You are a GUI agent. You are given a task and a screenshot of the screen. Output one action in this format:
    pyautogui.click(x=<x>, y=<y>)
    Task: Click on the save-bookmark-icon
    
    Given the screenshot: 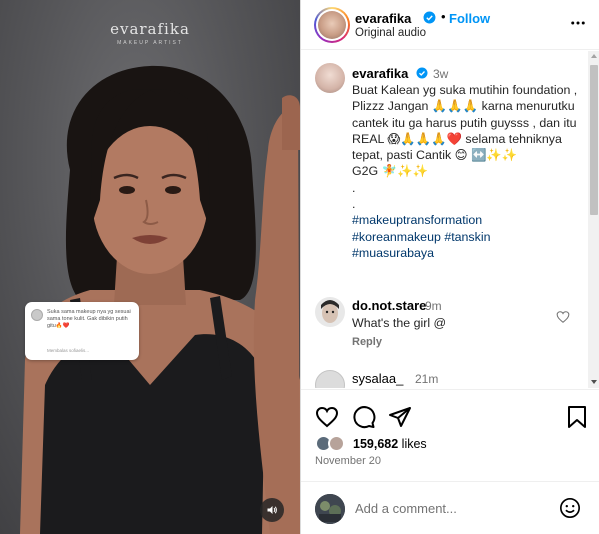 What is the action you would take?
    pyautogui.click(x=577, y=417)
    